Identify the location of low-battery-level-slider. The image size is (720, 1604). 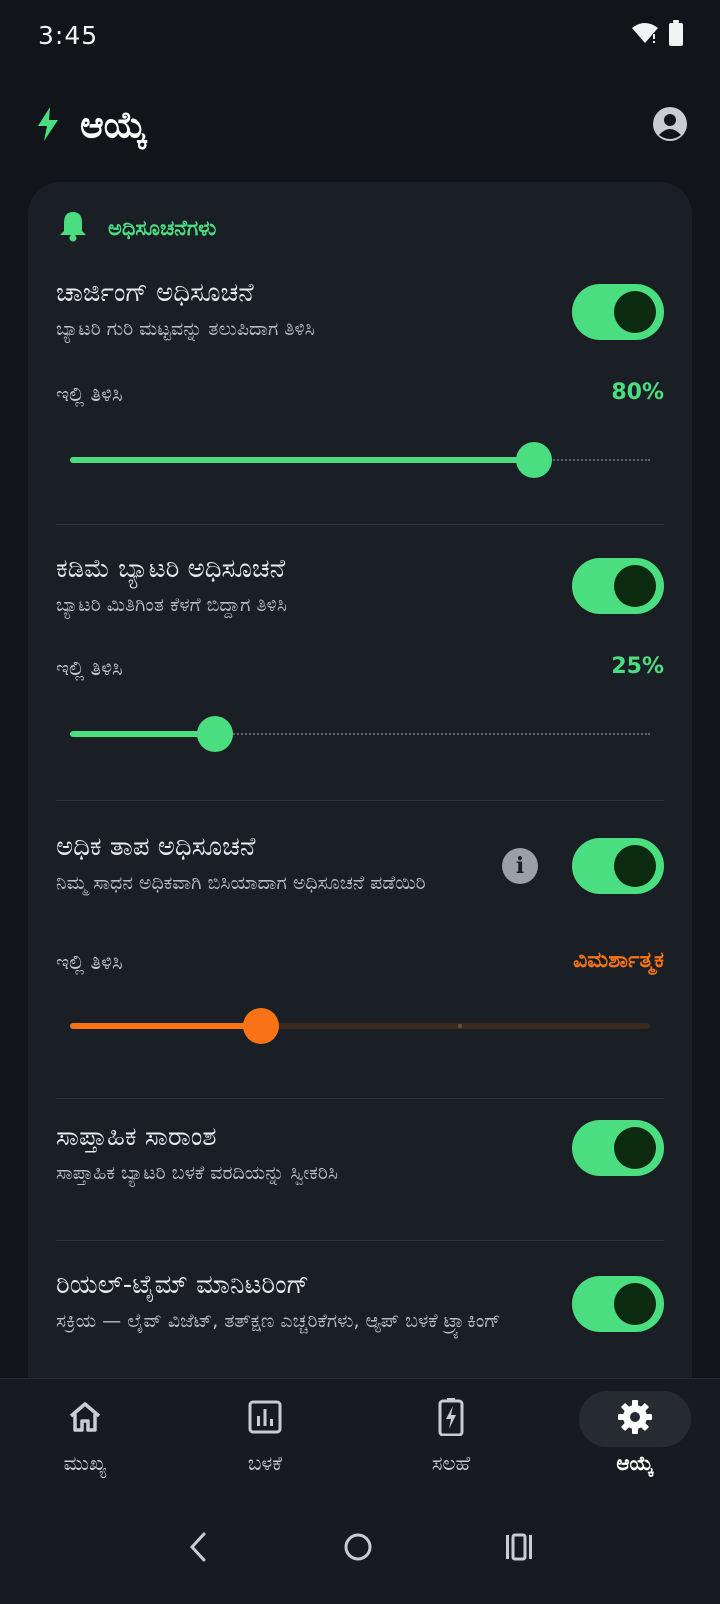
(360, 734).